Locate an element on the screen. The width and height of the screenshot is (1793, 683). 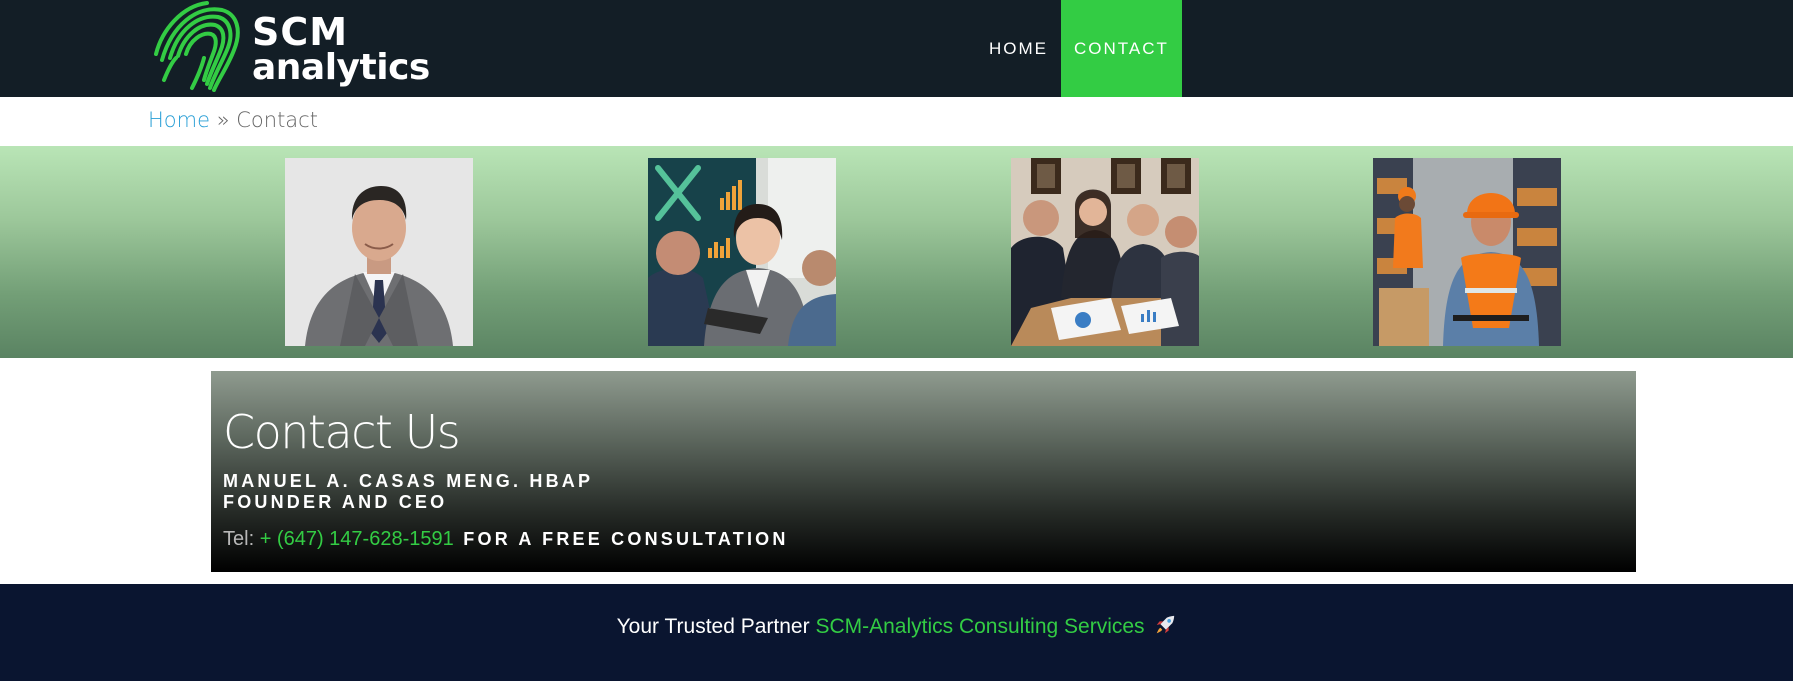
tel-number-link: + (647) 147-628-1591 is located at coordinates (357, 539).